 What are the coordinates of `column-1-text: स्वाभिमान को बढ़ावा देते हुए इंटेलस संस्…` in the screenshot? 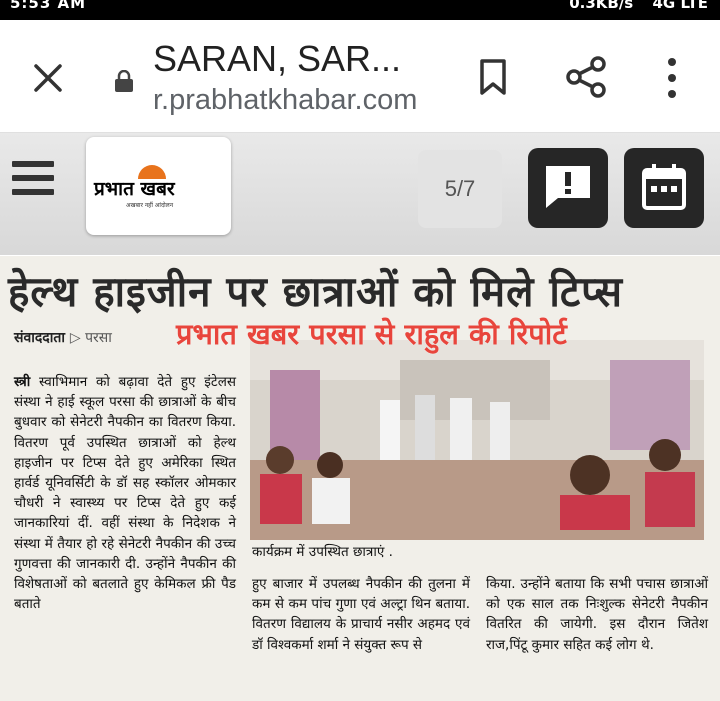 It's located at (125, 493).